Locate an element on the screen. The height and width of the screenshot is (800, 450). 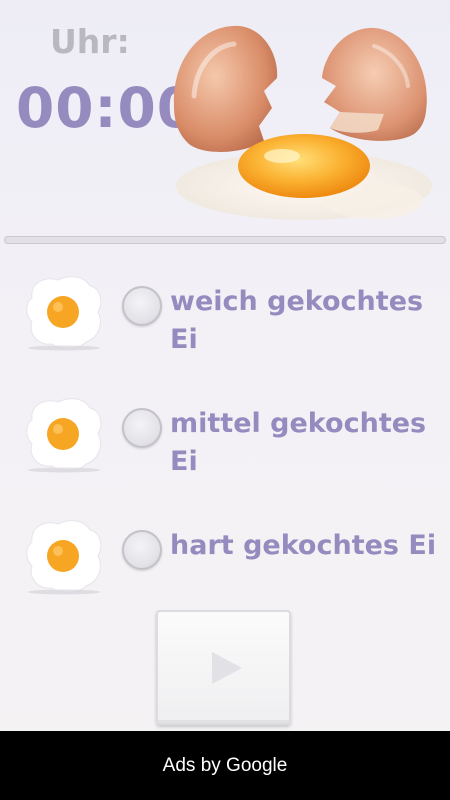
play-icon is located at coordinates (226, 667).